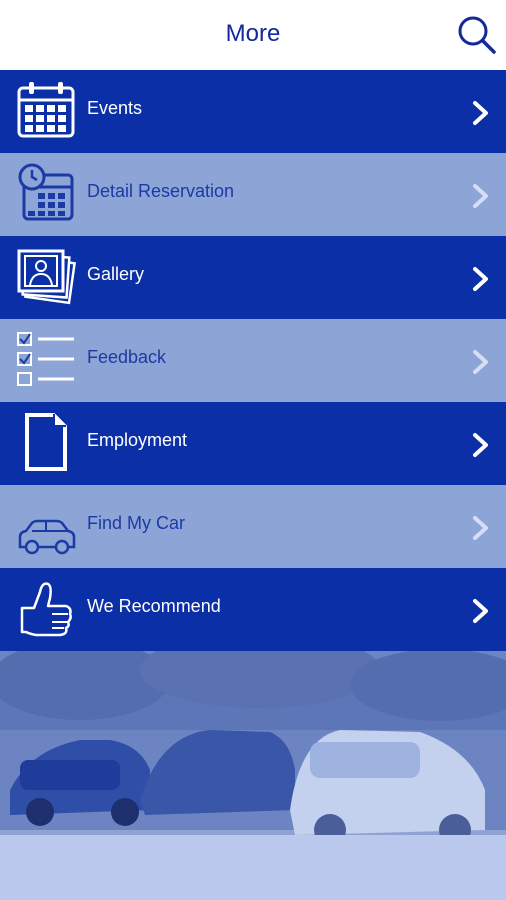 This screenshot has width=506, height=900. What do you see at coordinates (154, 606) in the screenshot?
I see `menu-item-label: We Recommend` at bounding box center [154, 606].